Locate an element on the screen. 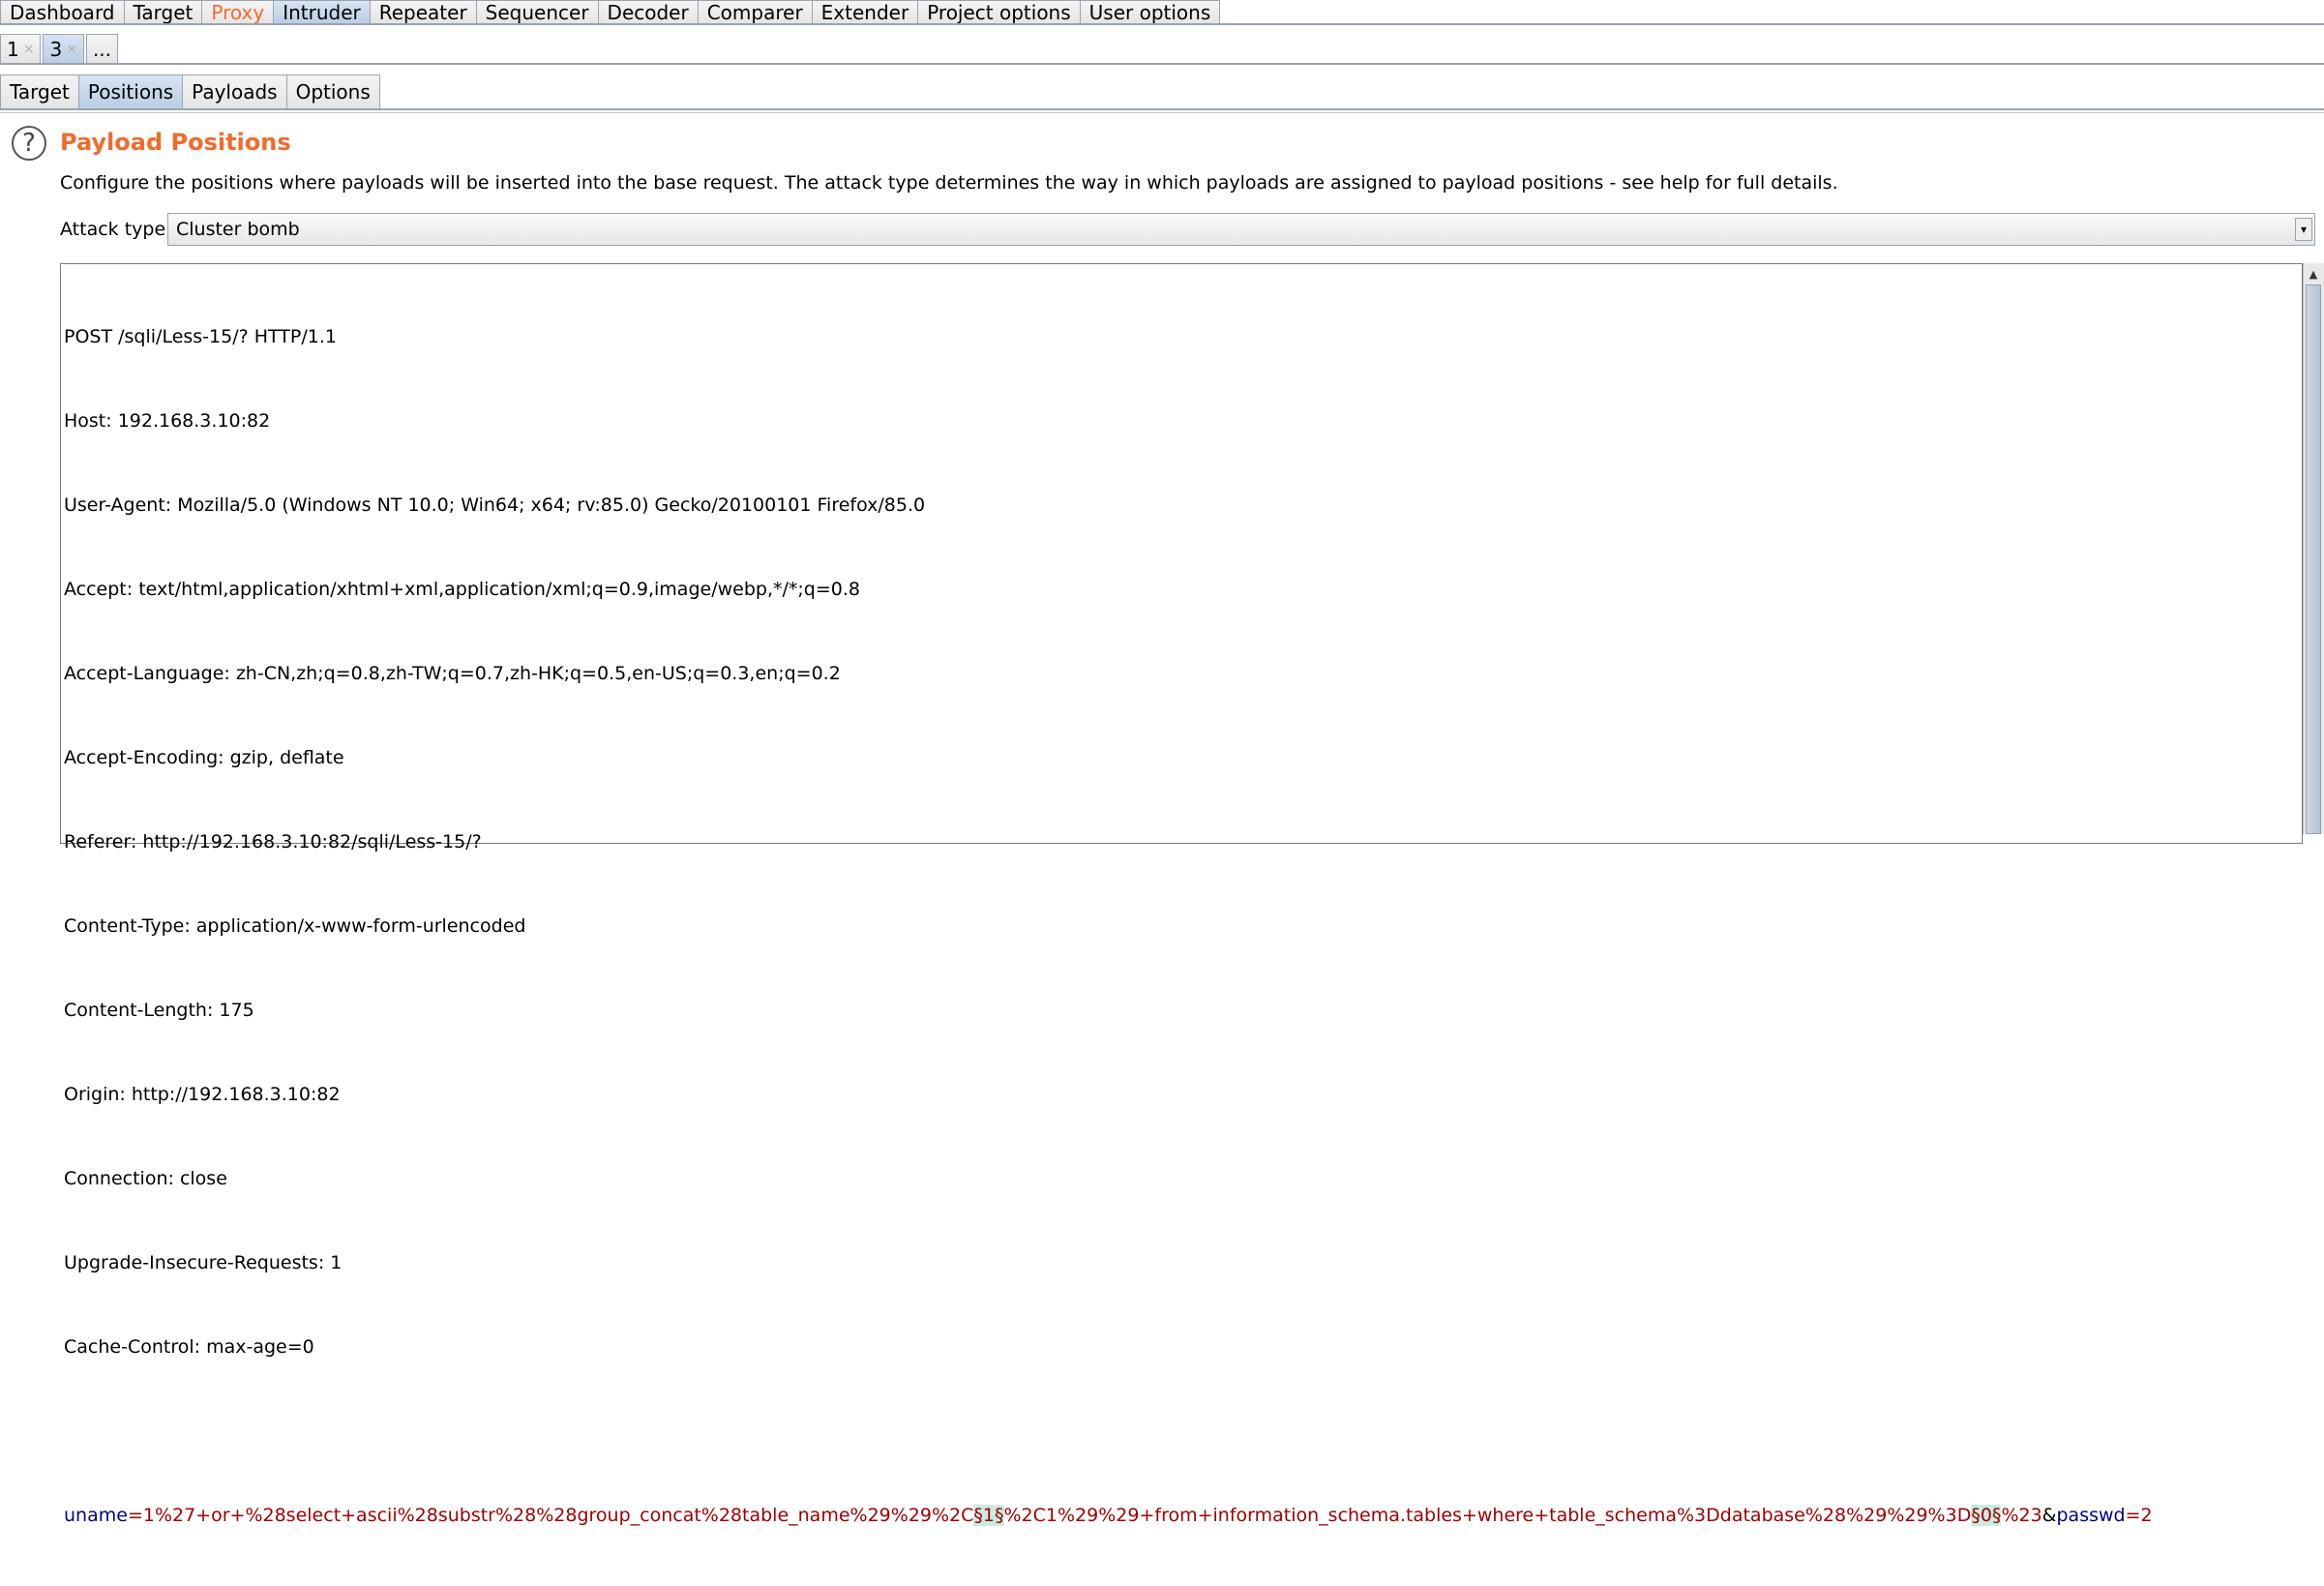 This screenshot has width=2324, height=1586. vertical-scrollbar: ▲ is located at coordinates (2314, 548).